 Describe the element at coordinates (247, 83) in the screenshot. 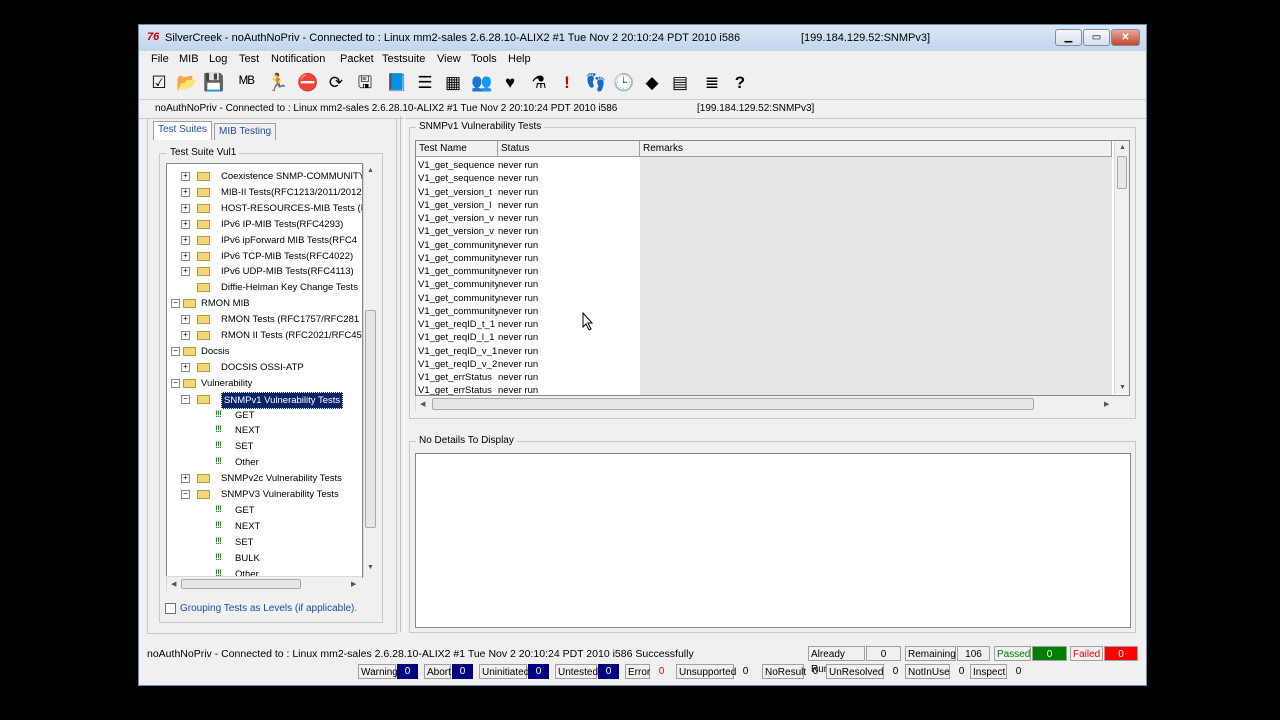

I see `mibs-icon: ᴹᴮ` at that location.